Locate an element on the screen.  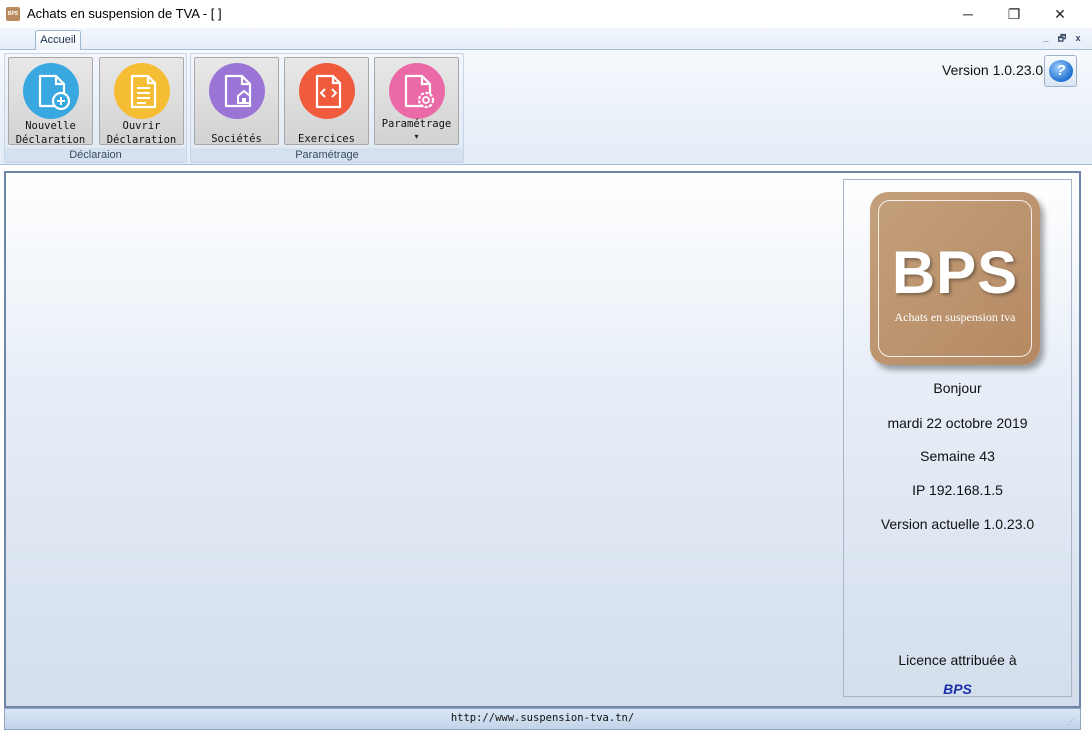
new-declaration-label: Nouvelle Déclaration is located at coordinates (50, 133).